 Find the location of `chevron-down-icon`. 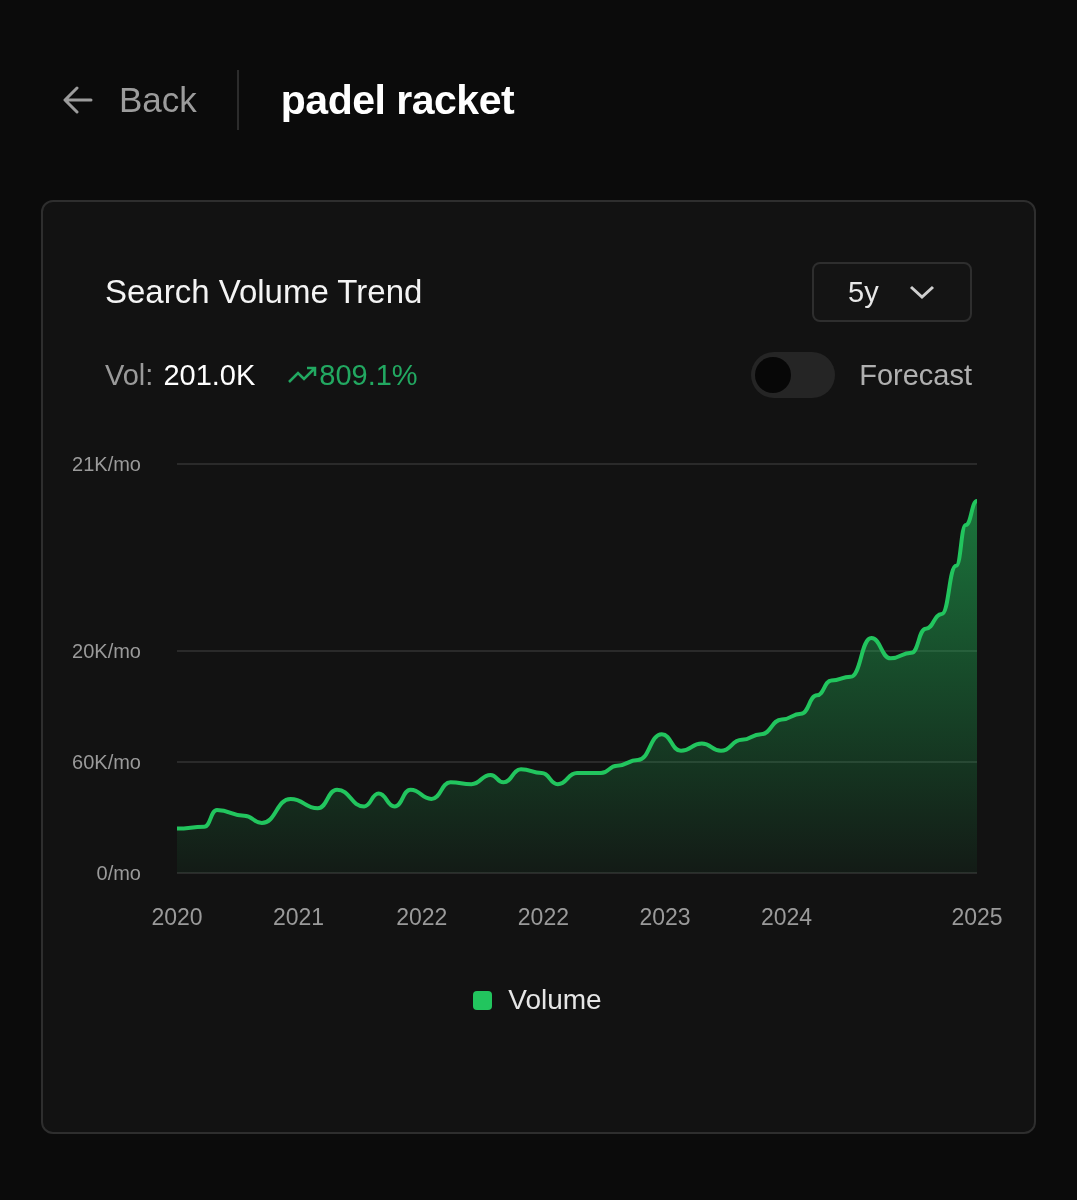

chevron-down-icon is located at coordinates (921, 292).